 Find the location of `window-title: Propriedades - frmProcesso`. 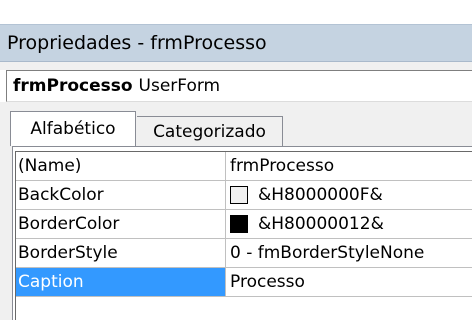

window-title: Propriedades - frmProcesso is located at coordinates (137, 43).